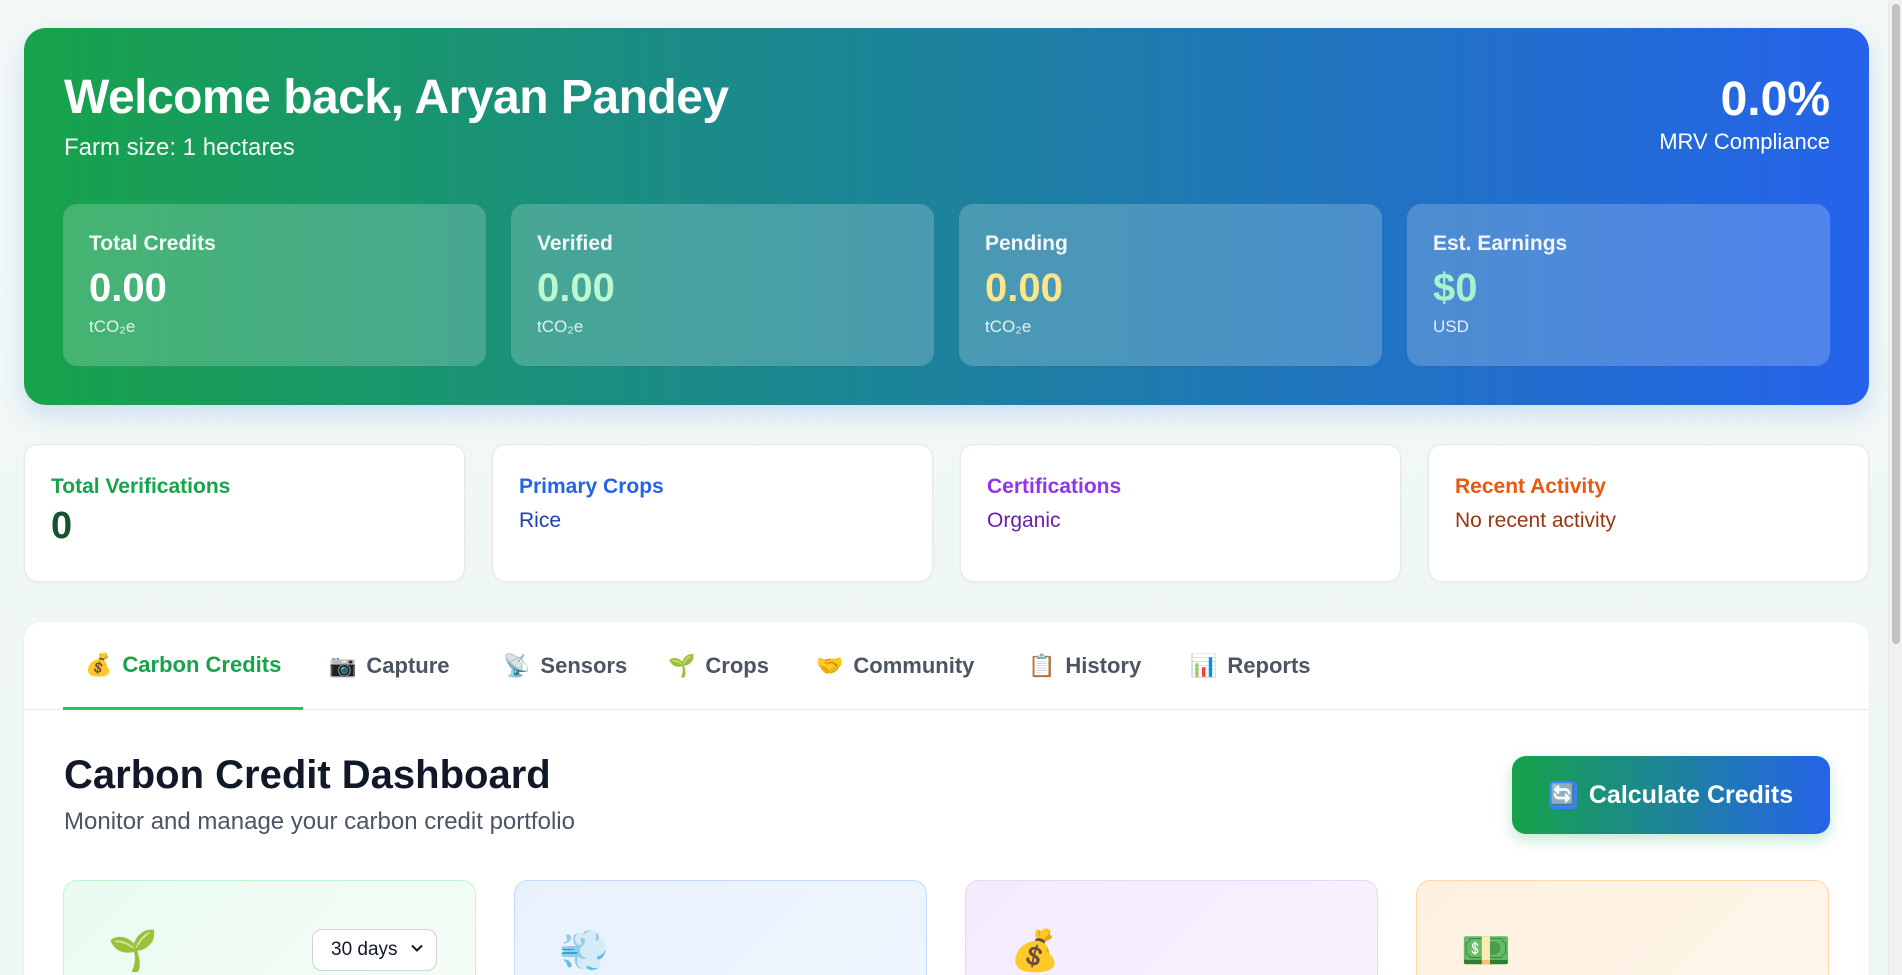 This screenshot has width=1902, height=975. I want to click on time-range-value: 30 days, so click(364, 949).